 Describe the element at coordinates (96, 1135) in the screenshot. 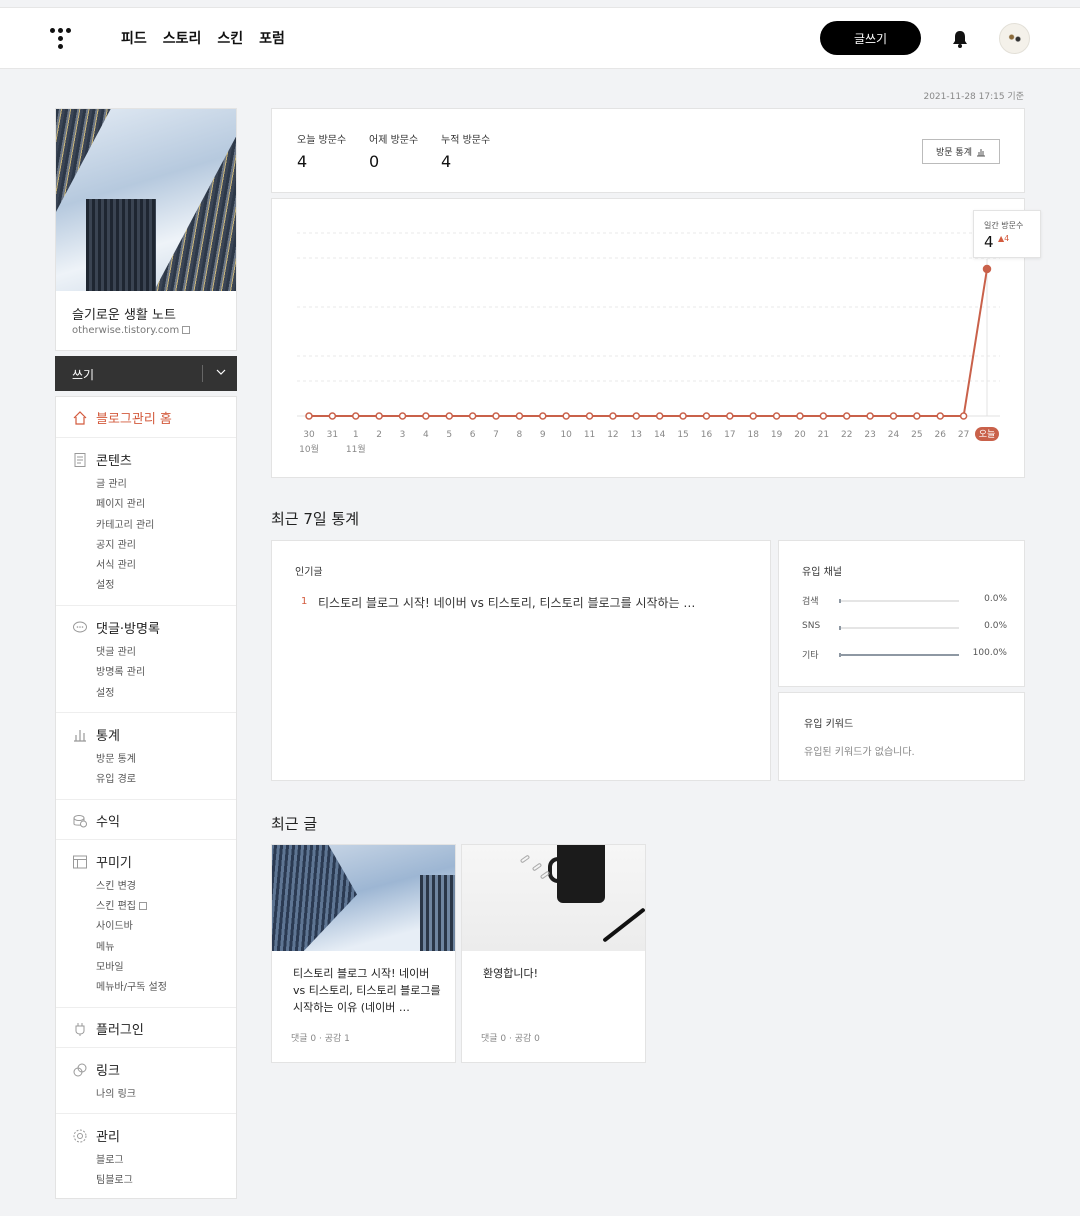

I see `menu-manage: 관리` at that location.